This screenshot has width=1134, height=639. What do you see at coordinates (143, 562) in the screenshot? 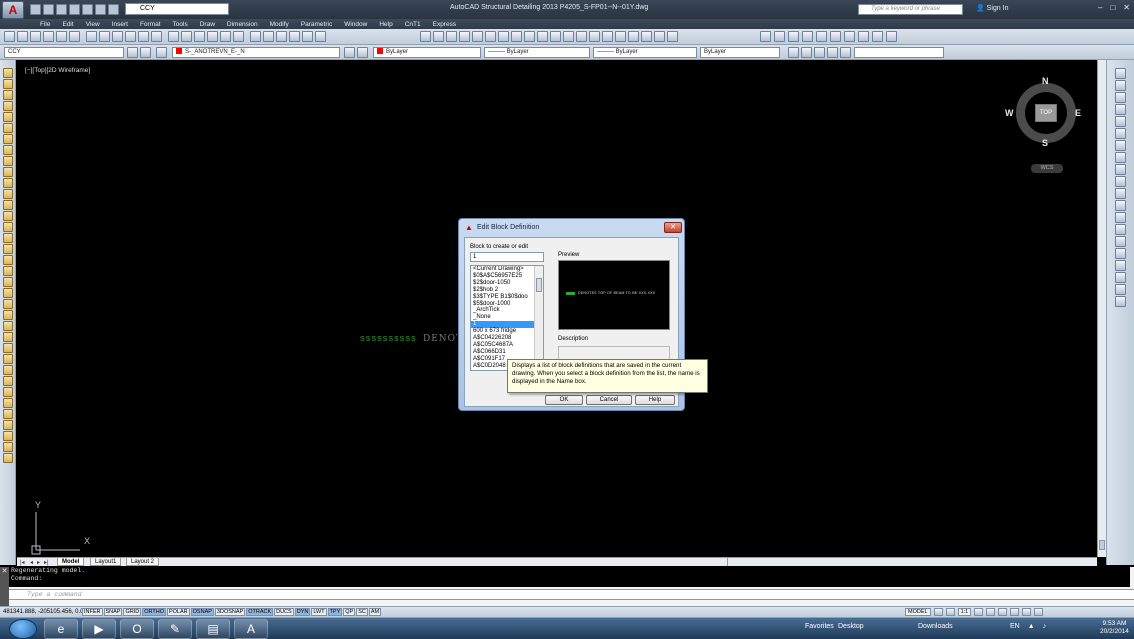
I see `tab-layout2: Layout 2` at bounding box center [143, 562].